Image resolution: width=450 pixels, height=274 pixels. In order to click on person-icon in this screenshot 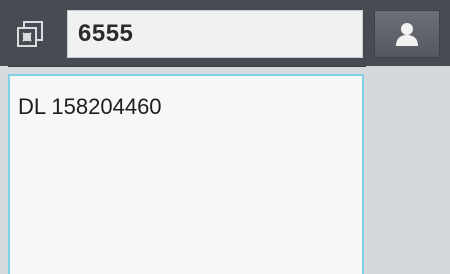, I will do `click(407, 34)`.